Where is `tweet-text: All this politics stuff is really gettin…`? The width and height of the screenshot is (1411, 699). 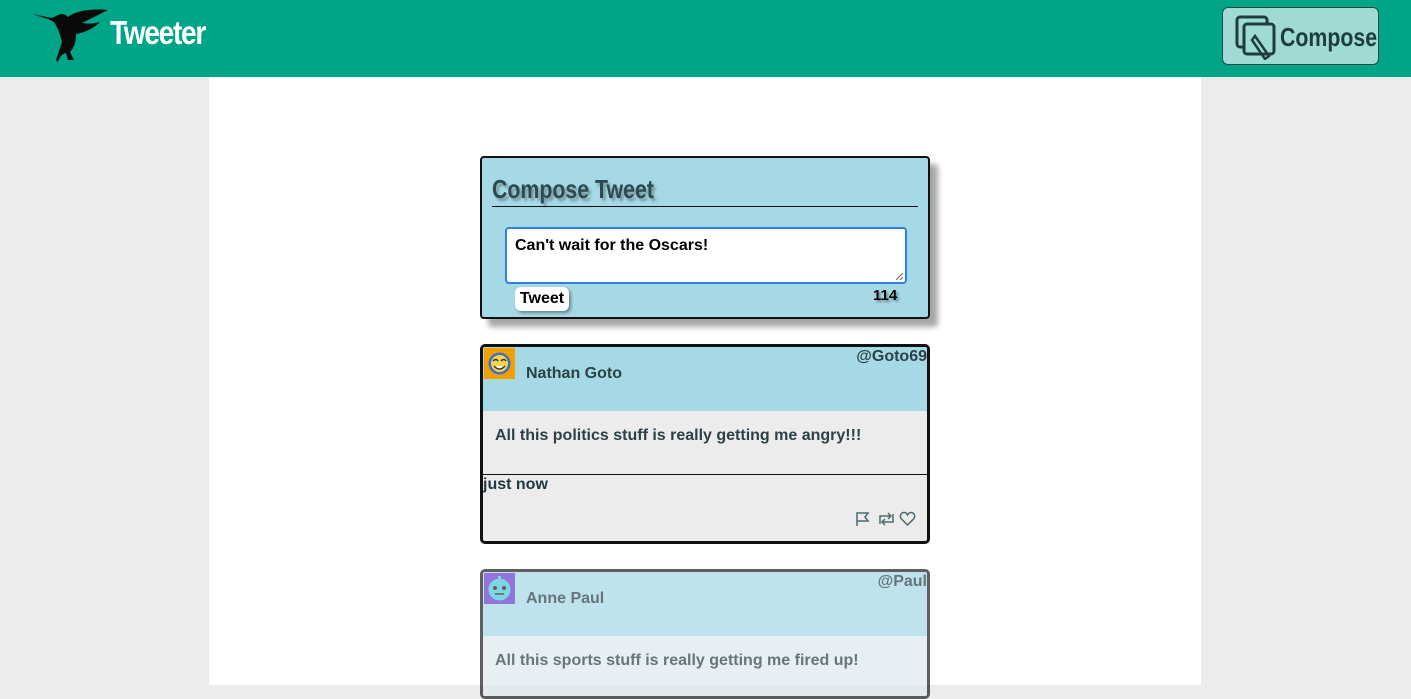
tweet-text: All this politics stuff is really gettin… is located at coordinates (678, 435).